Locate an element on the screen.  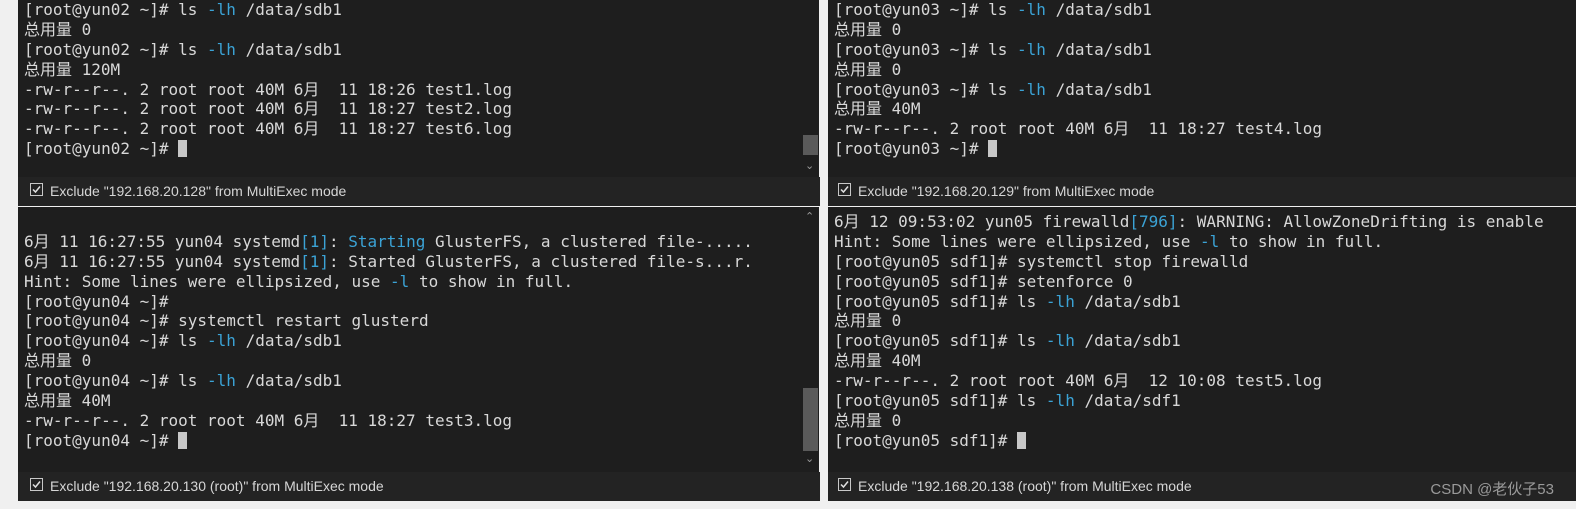
terminal-text: [root@yun04 ~]# ls is located at coordinates (116, 381).